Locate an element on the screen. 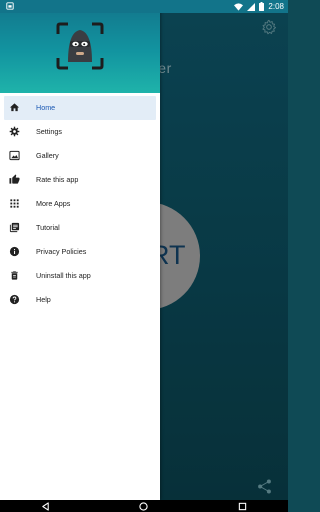 This screenshot has height=512, width=320. menu-item-label: Help is located at coordinates (43, 299).